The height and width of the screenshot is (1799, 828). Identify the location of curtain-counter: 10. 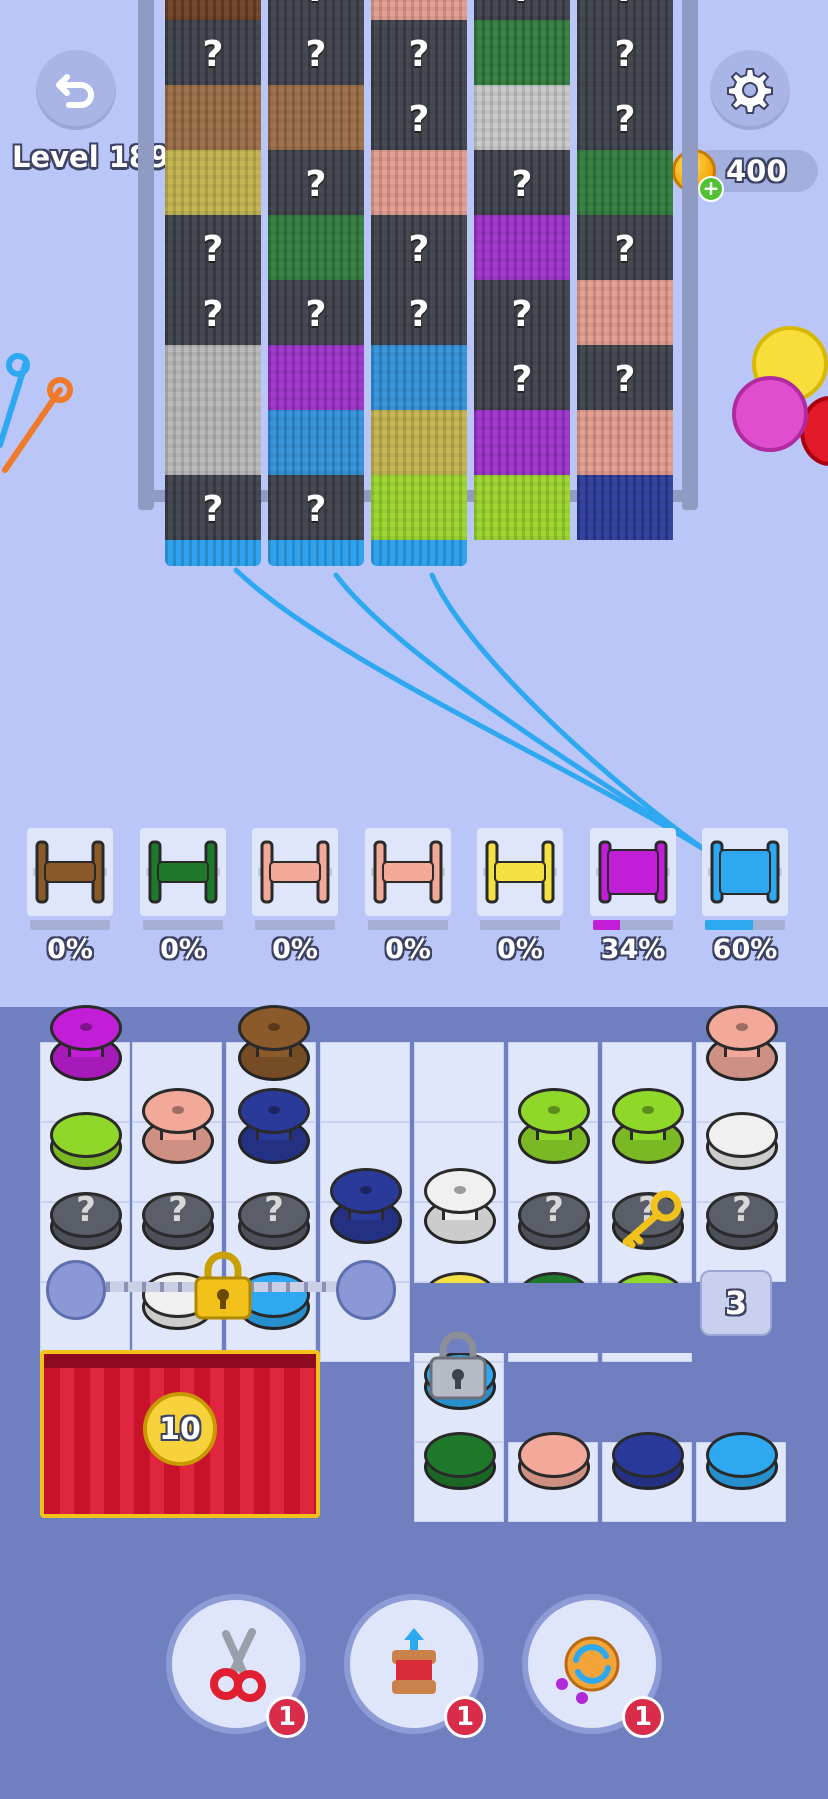
(180, 1429).